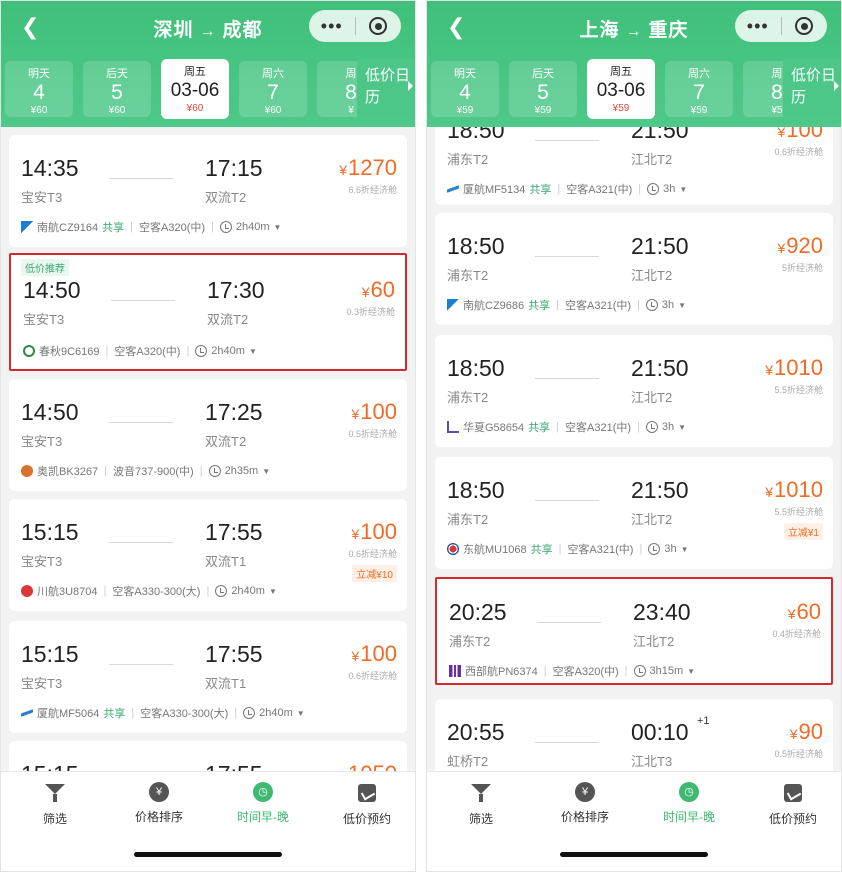 The height and width of the screenshot is (872, 842). Describe the element at coordinates (234, 654) in the screenshot. I see `arrival-time: 17:55` at that location.